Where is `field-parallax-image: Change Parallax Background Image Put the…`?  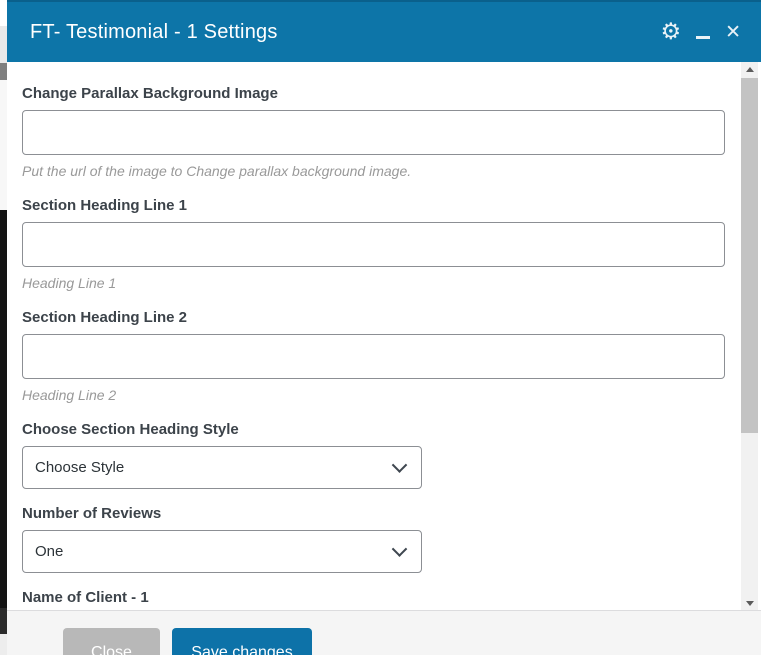 field-parallax-image: Change Parallax Background Image Put the… is located at coordinates (373, 132).